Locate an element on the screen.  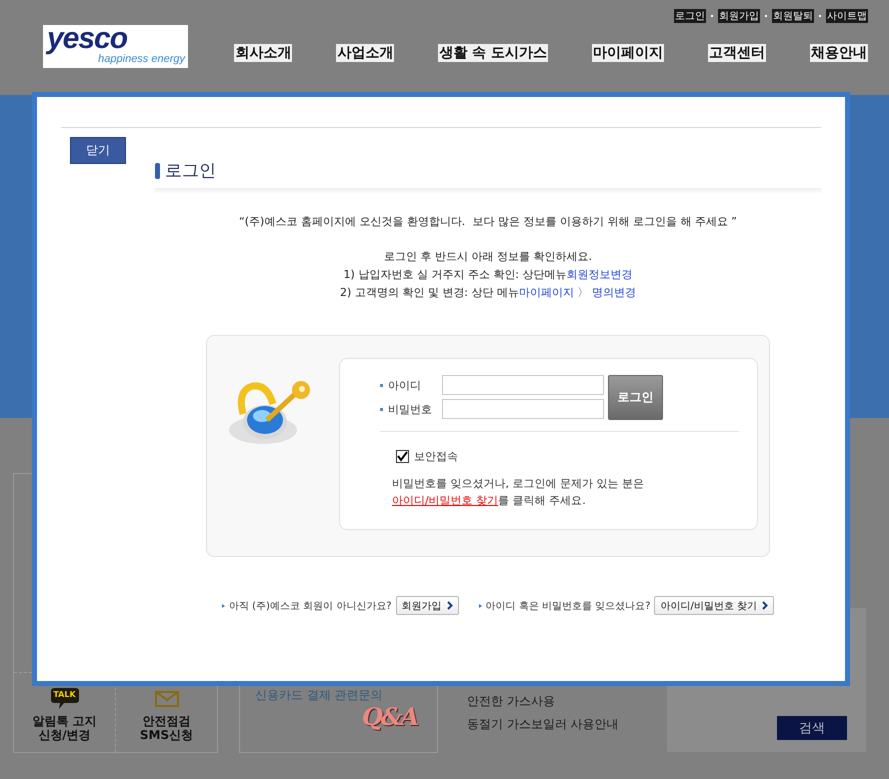
checkbox is located at coordinates (402, 456).